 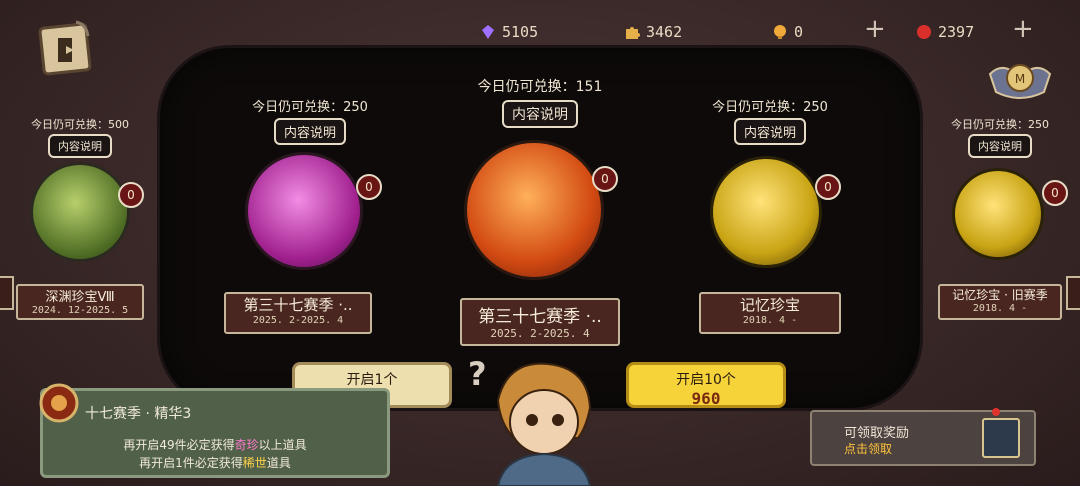 I want to click on treasure-name: 深渊珍宝Ⅷ, so click(x=80, y=297).